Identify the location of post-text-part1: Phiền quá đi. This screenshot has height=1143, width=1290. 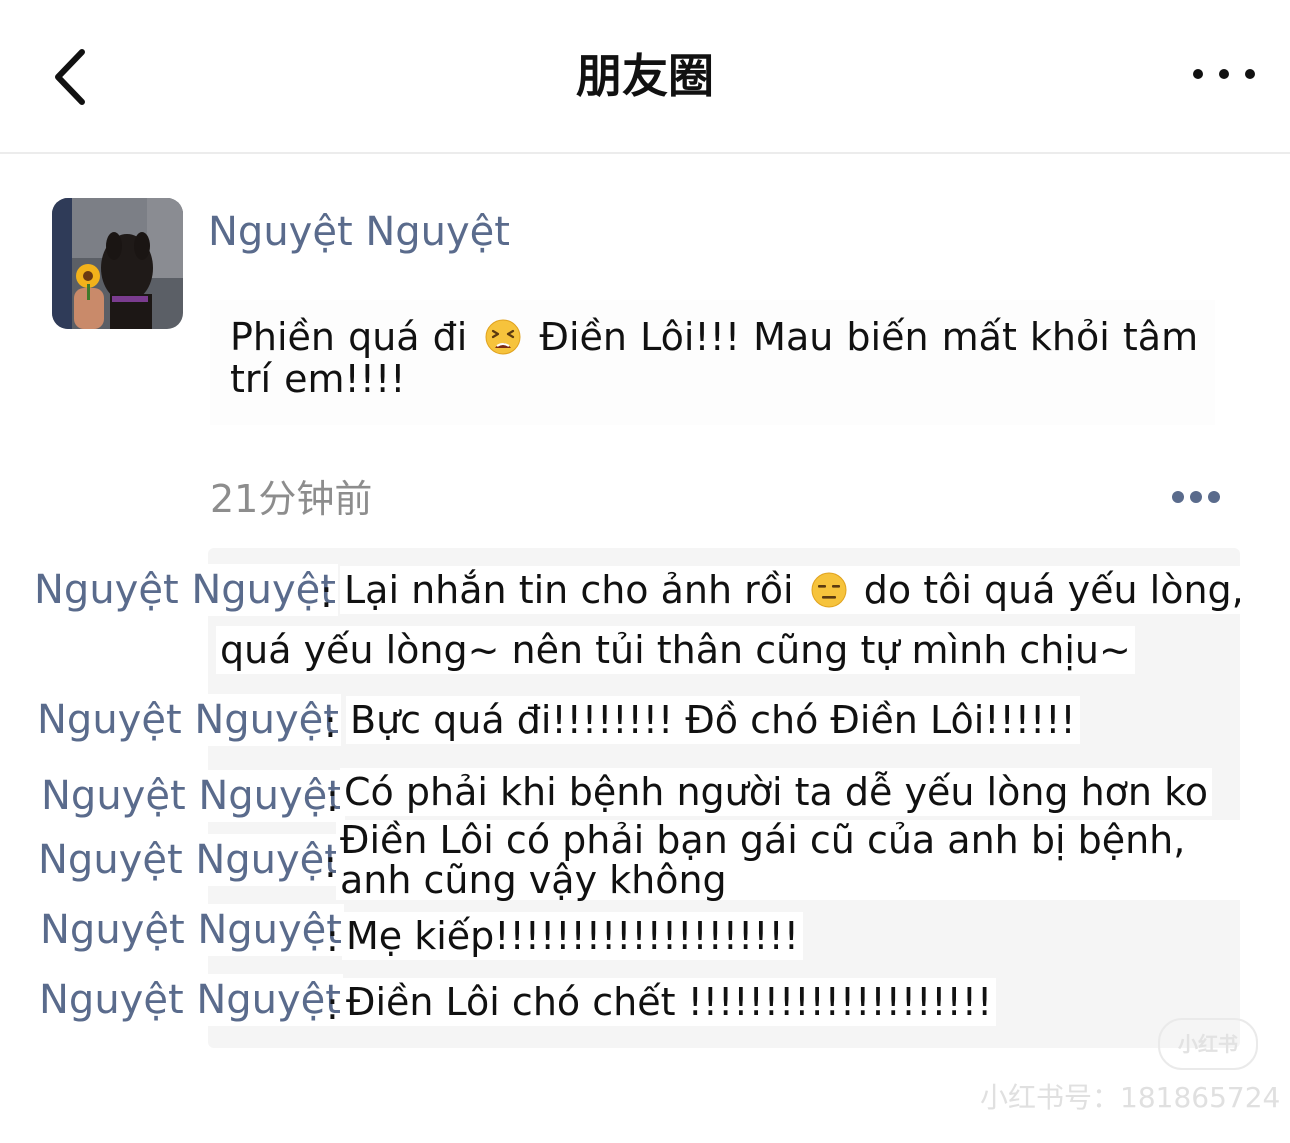
(349, 337).